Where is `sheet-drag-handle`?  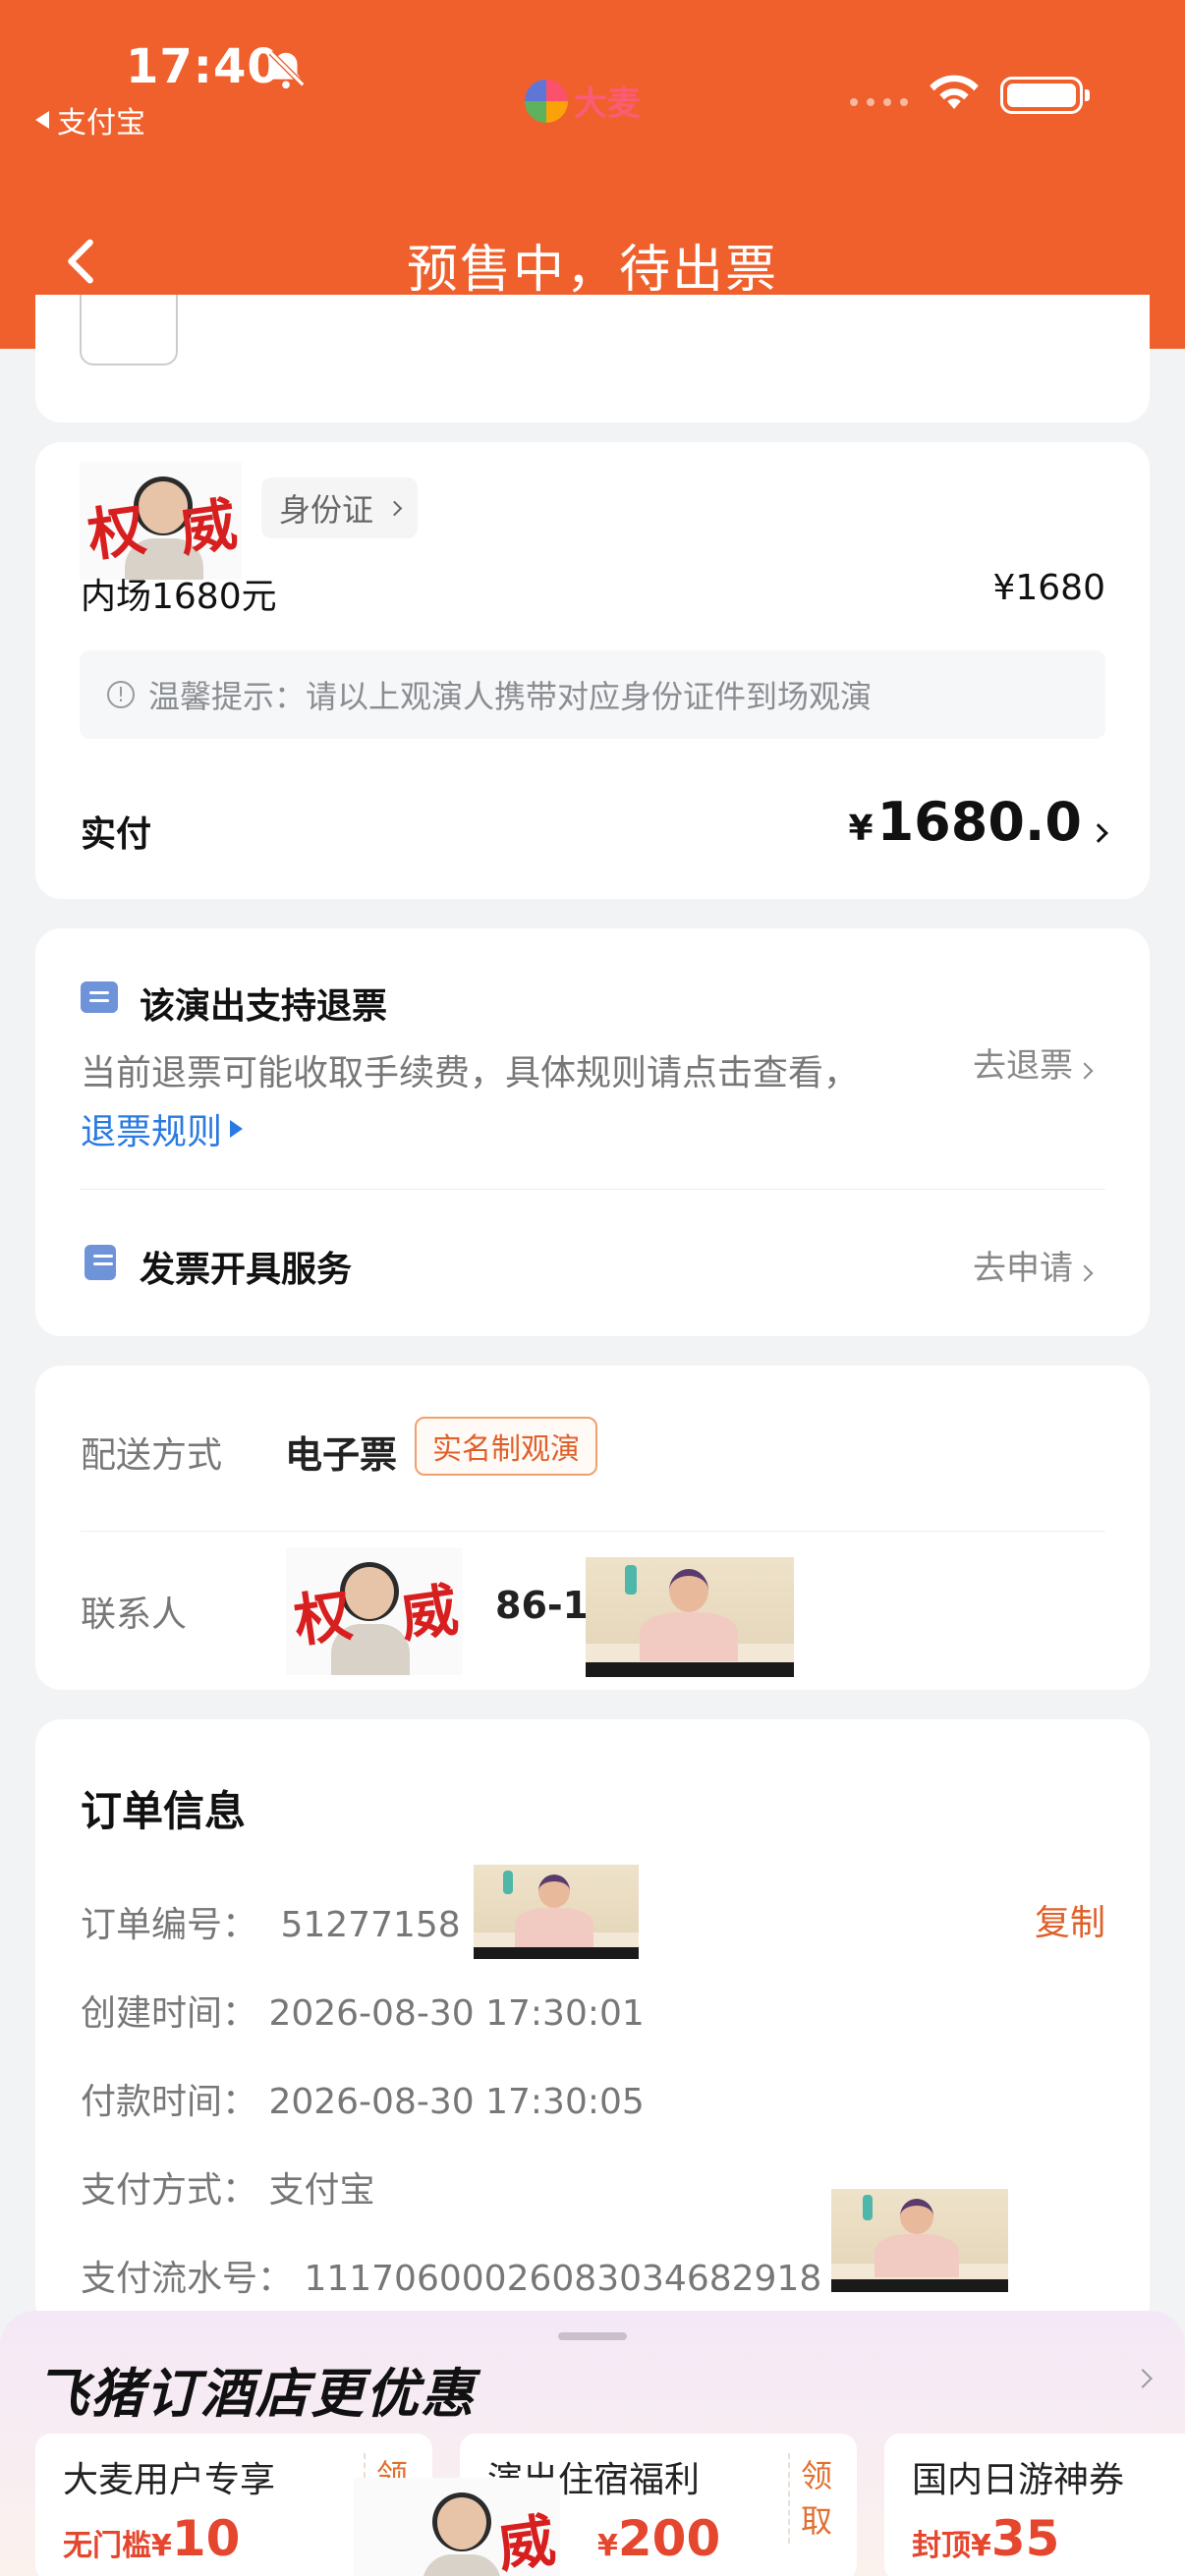
sheet-drag-handle is located at coordinates (592, 2336).